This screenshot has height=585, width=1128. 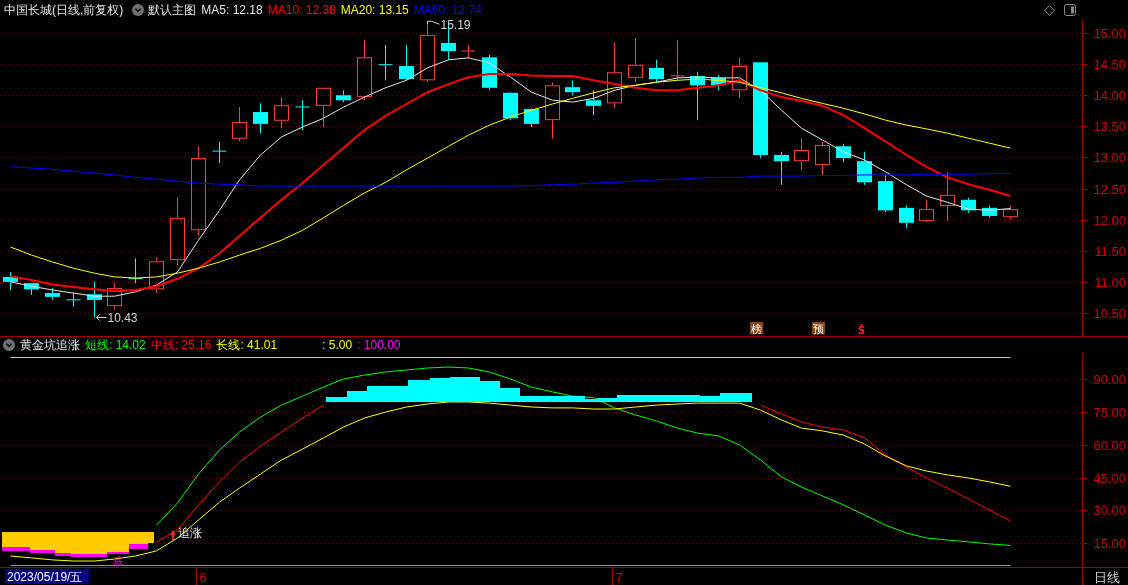 I want to click on marker-badge: 预, so click(x=818, y=329).